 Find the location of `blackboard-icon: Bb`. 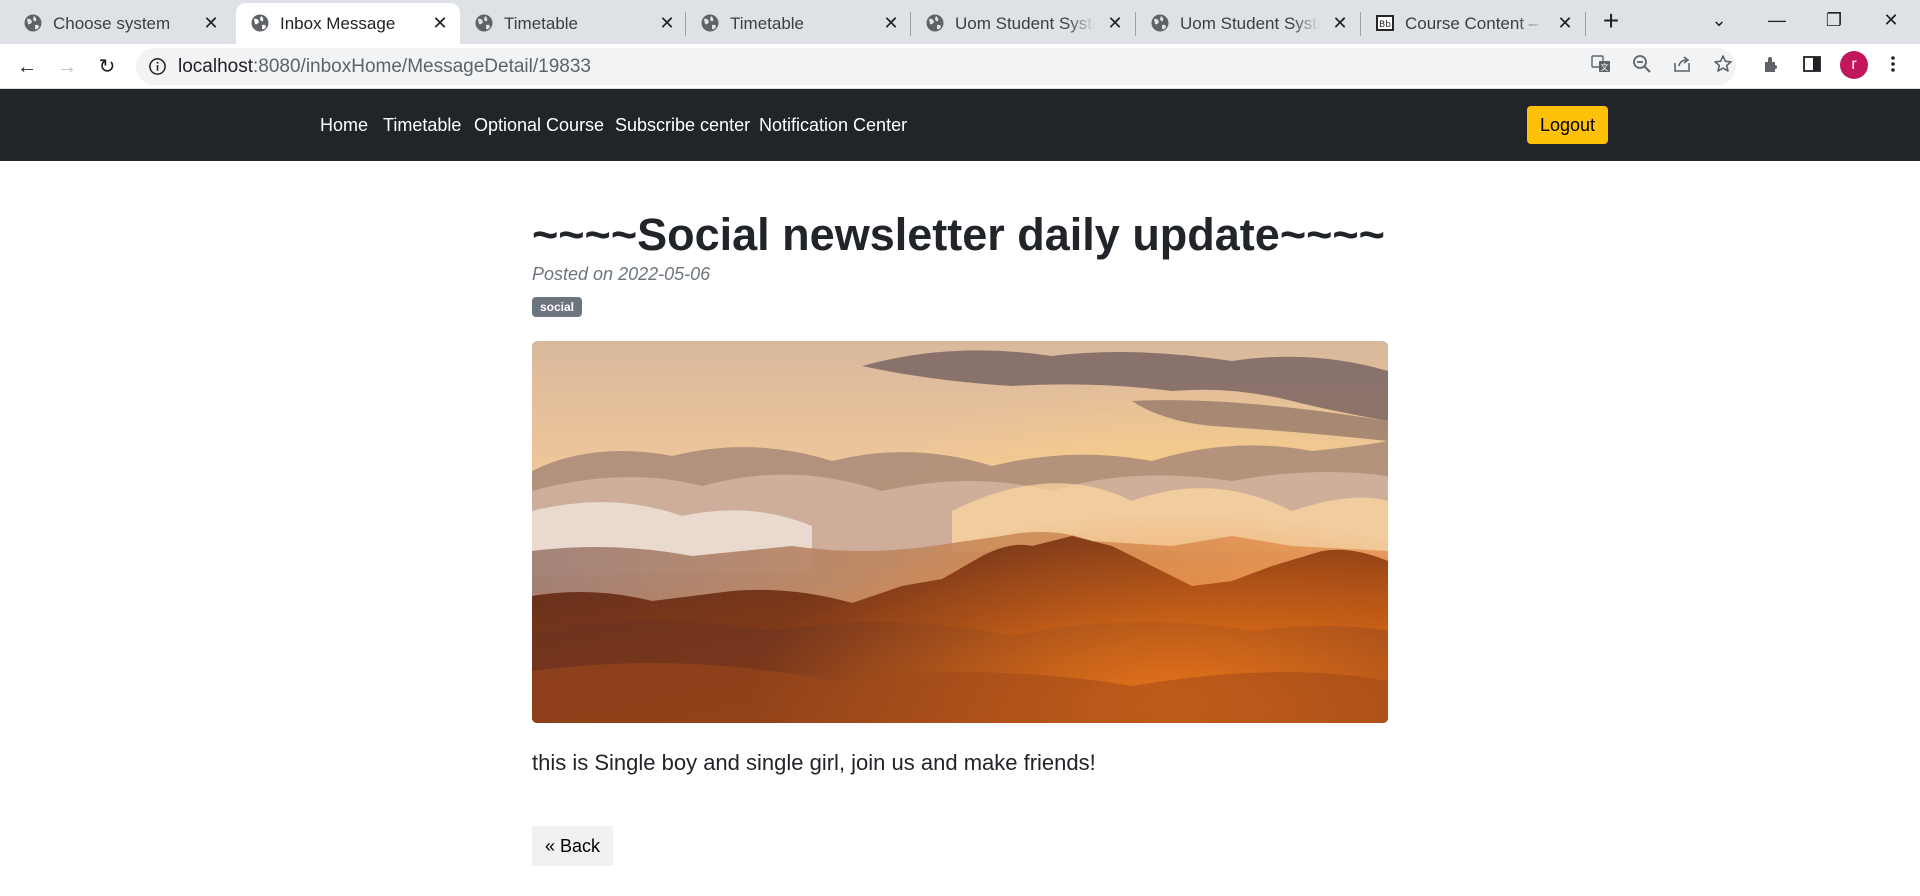

blackboard-icon: Bb is located at coordinates (1385, 23).